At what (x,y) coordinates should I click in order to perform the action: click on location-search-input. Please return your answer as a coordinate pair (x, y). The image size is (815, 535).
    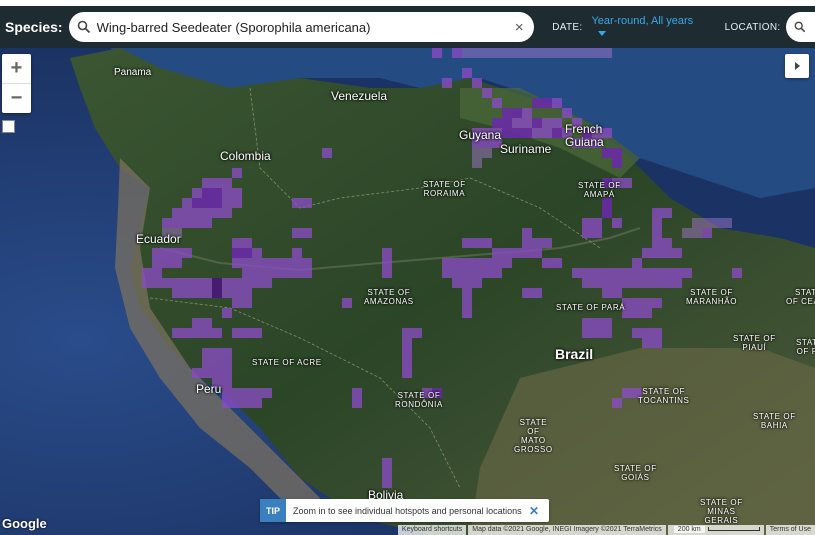
    Looking at the image, I should click on (800, 27).